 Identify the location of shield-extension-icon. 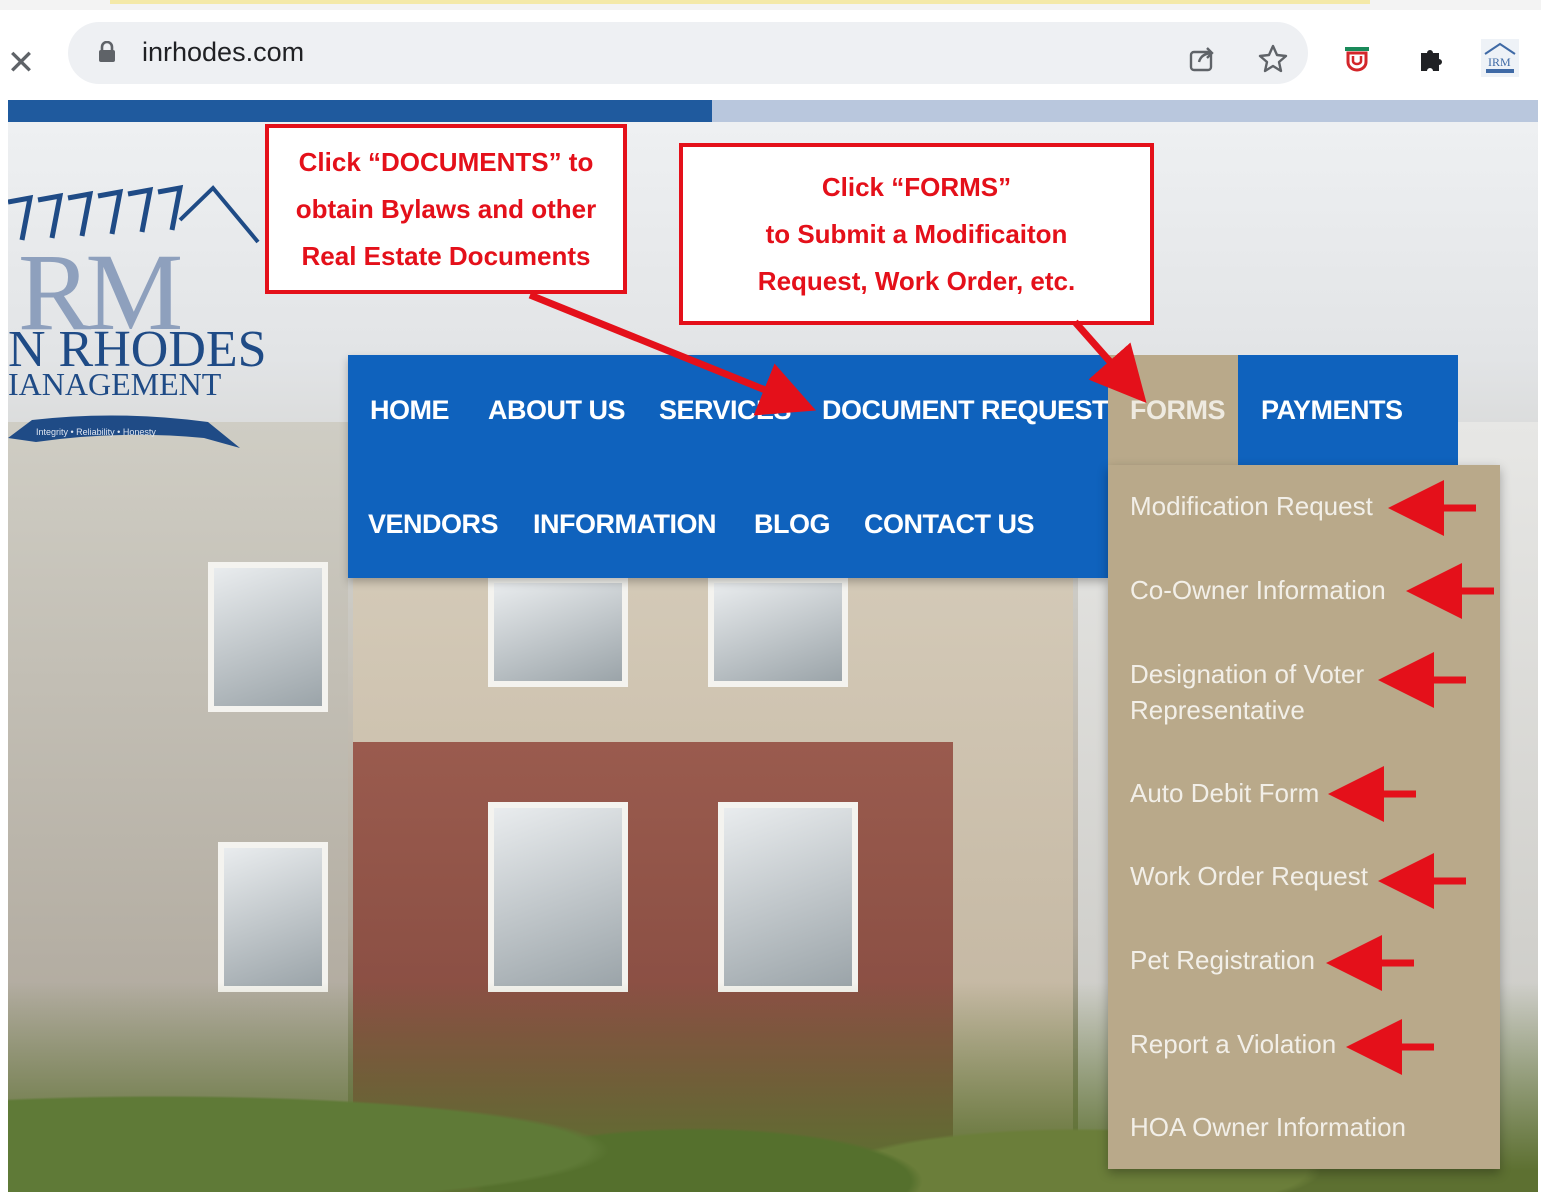
(1357, 59).